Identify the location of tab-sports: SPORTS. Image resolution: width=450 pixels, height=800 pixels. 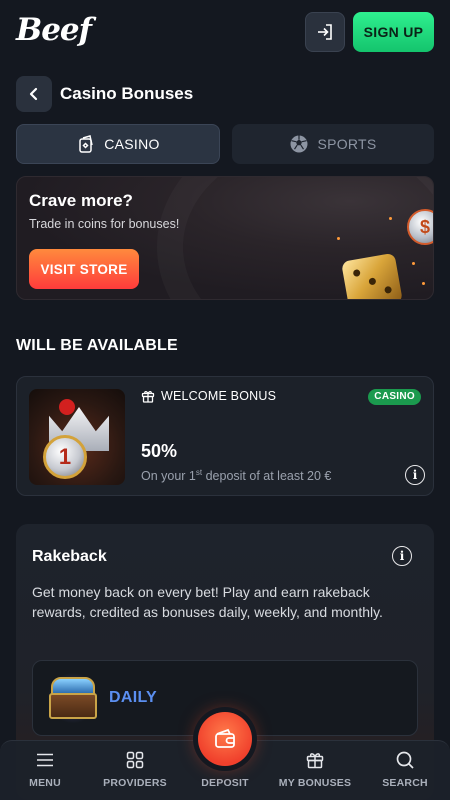
(333, 144).